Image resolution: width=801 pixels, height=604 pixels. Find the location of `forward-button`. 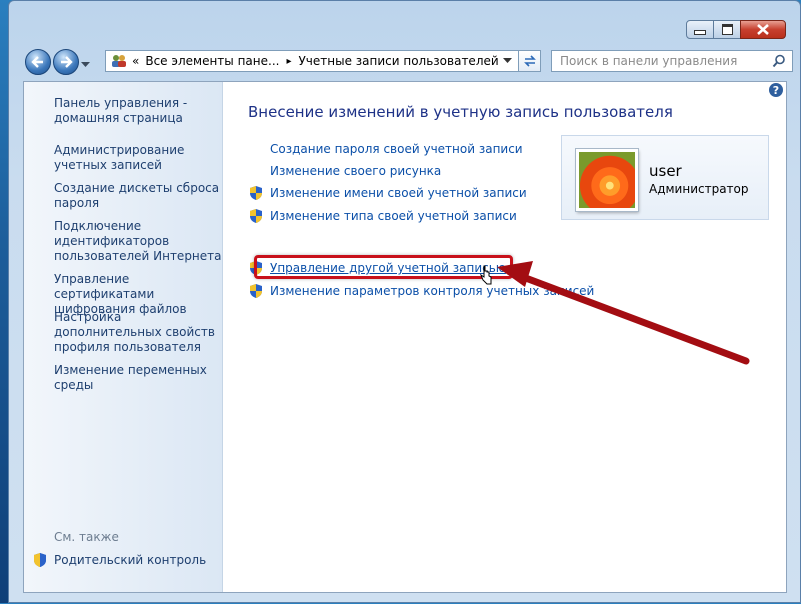

forward-button is located at coordinates (66, 62).